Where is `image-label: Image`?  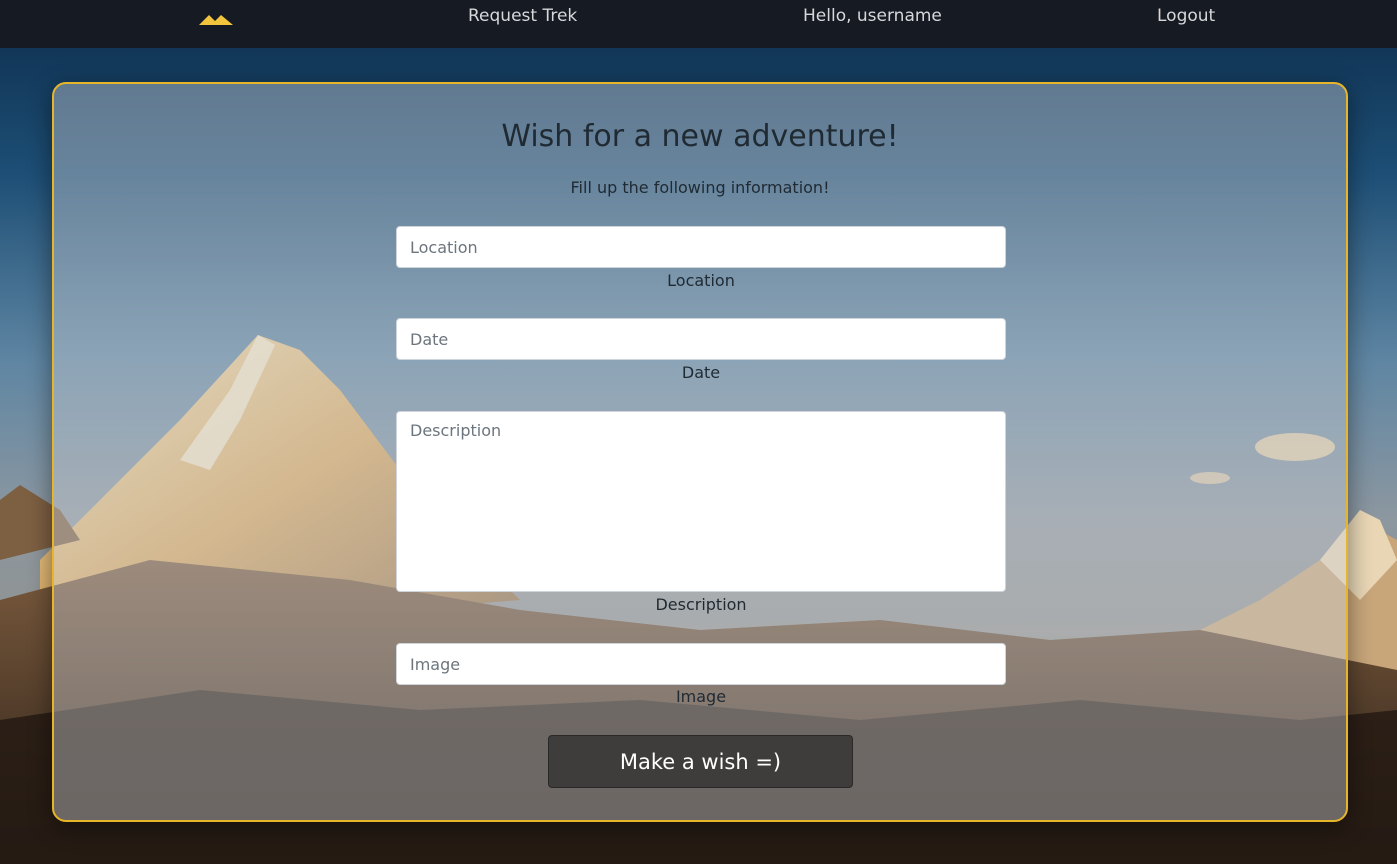
image-label: Image is located at coordinates (701, 696).